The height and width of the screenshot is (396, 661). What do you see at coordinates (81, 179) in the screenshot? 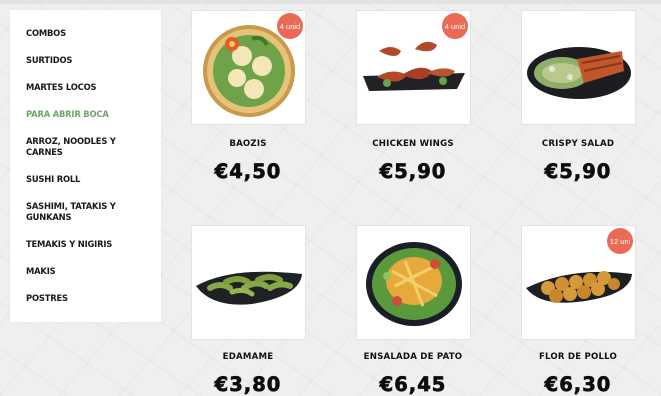
I see `sidebar-item-sushi-roll: SUSHI ROLL` at bounding box center [81, 179].